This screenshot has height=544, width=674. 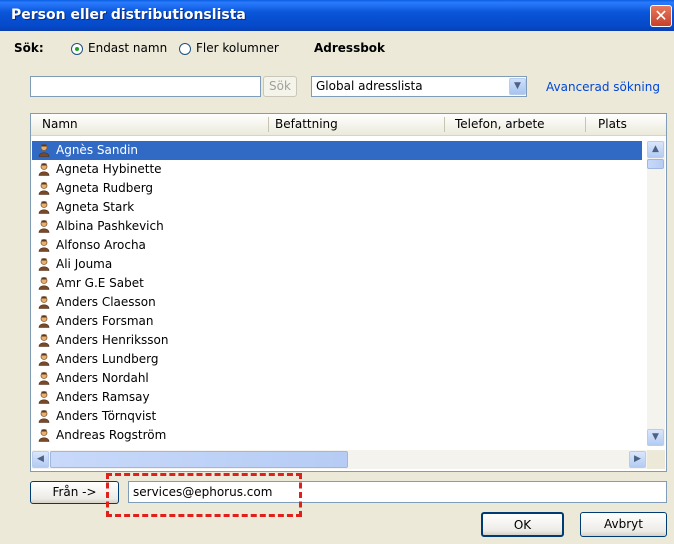 I want to click on search-button: Sök, so click(x=280, y=86).